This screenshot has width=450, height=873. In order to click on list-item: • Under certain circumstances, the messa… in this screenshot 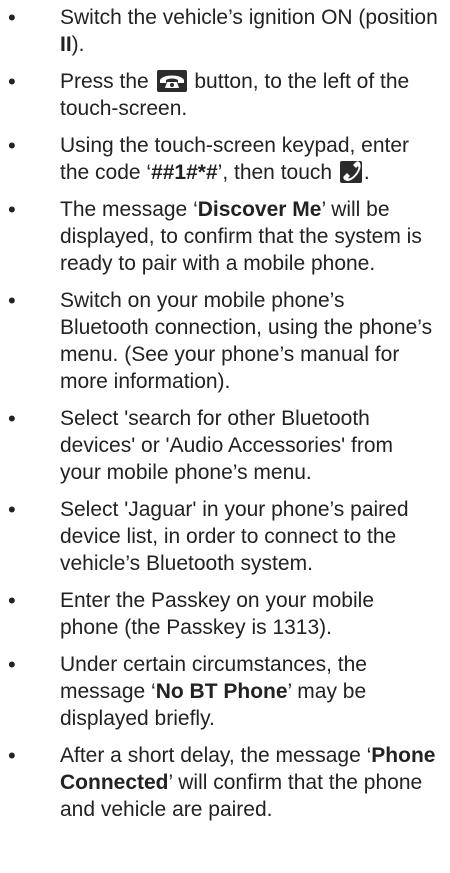, I will do `click(187, 691)`.